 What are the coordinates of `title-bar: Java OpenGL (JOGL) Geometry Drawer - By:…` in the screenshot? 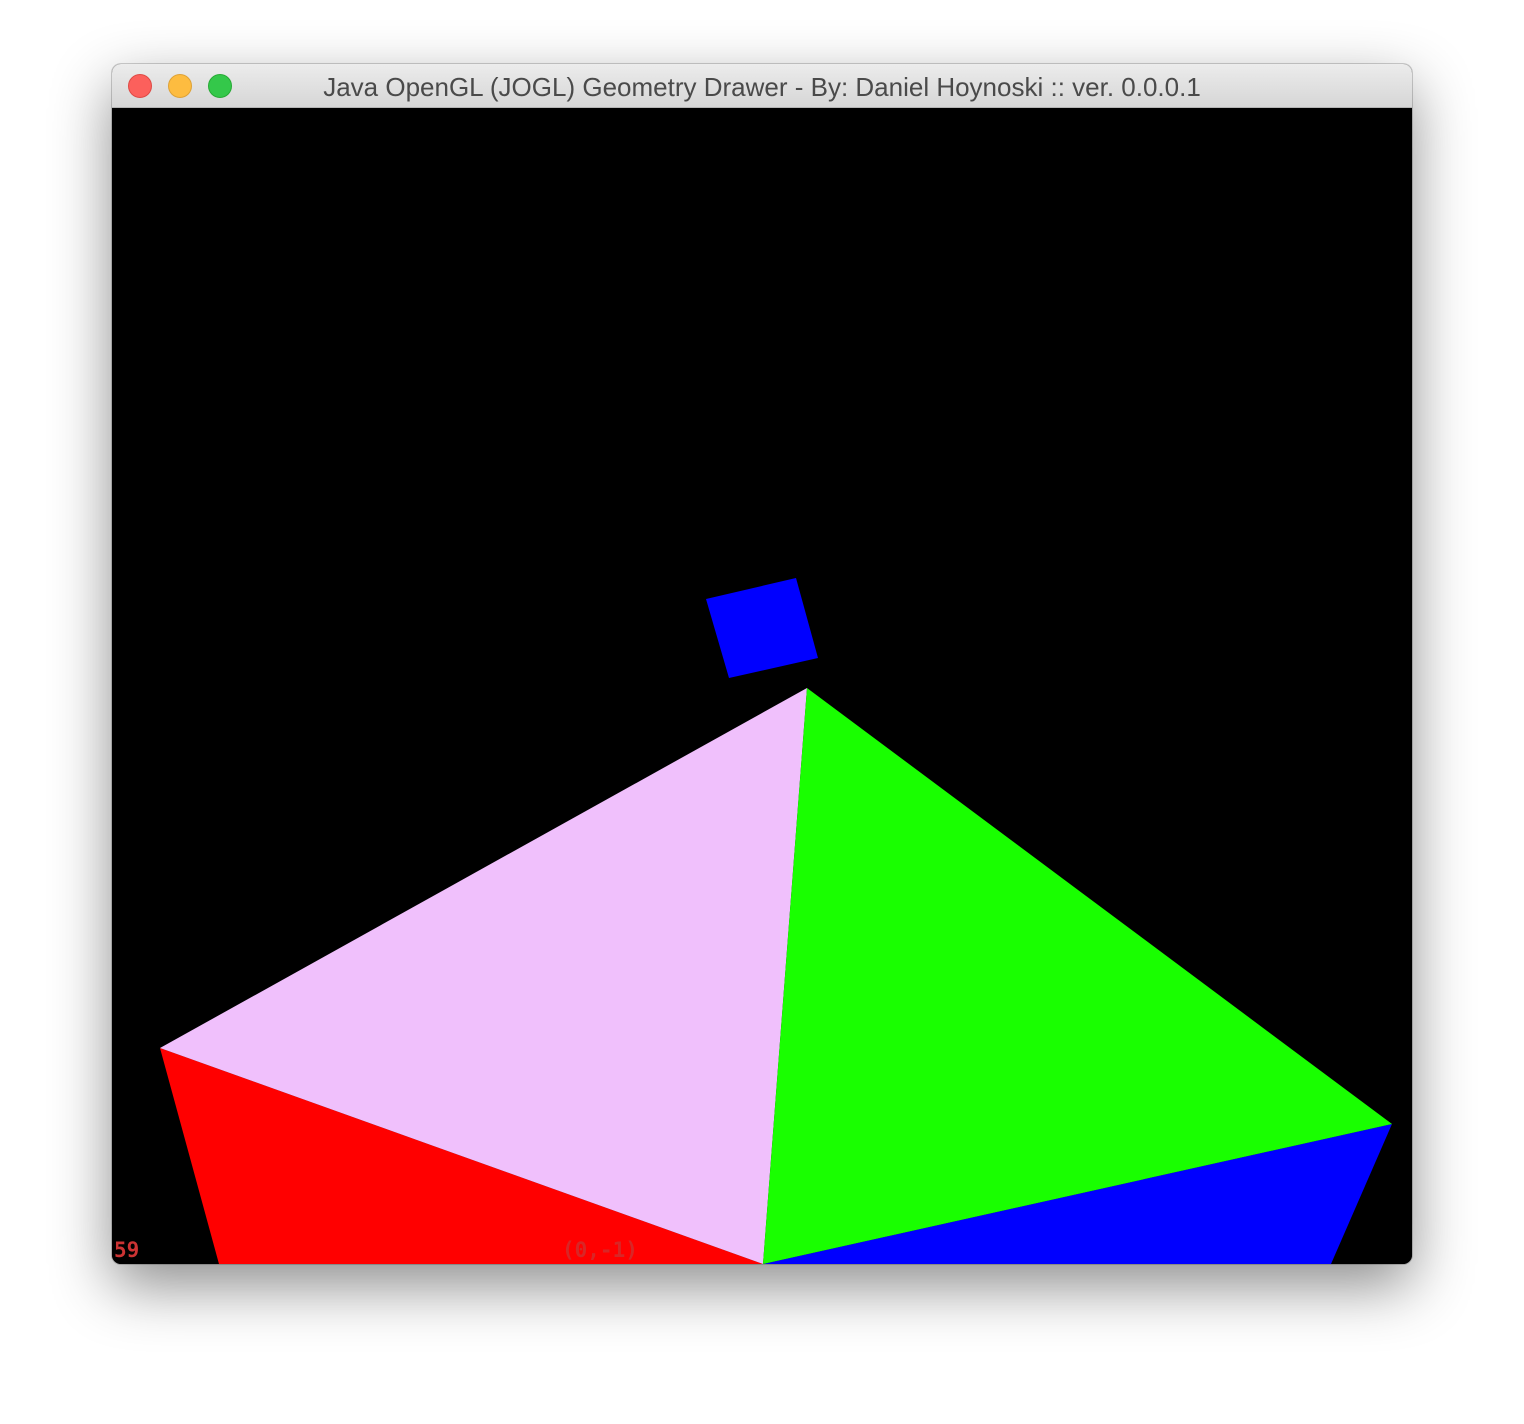 It's located at (762, 86).